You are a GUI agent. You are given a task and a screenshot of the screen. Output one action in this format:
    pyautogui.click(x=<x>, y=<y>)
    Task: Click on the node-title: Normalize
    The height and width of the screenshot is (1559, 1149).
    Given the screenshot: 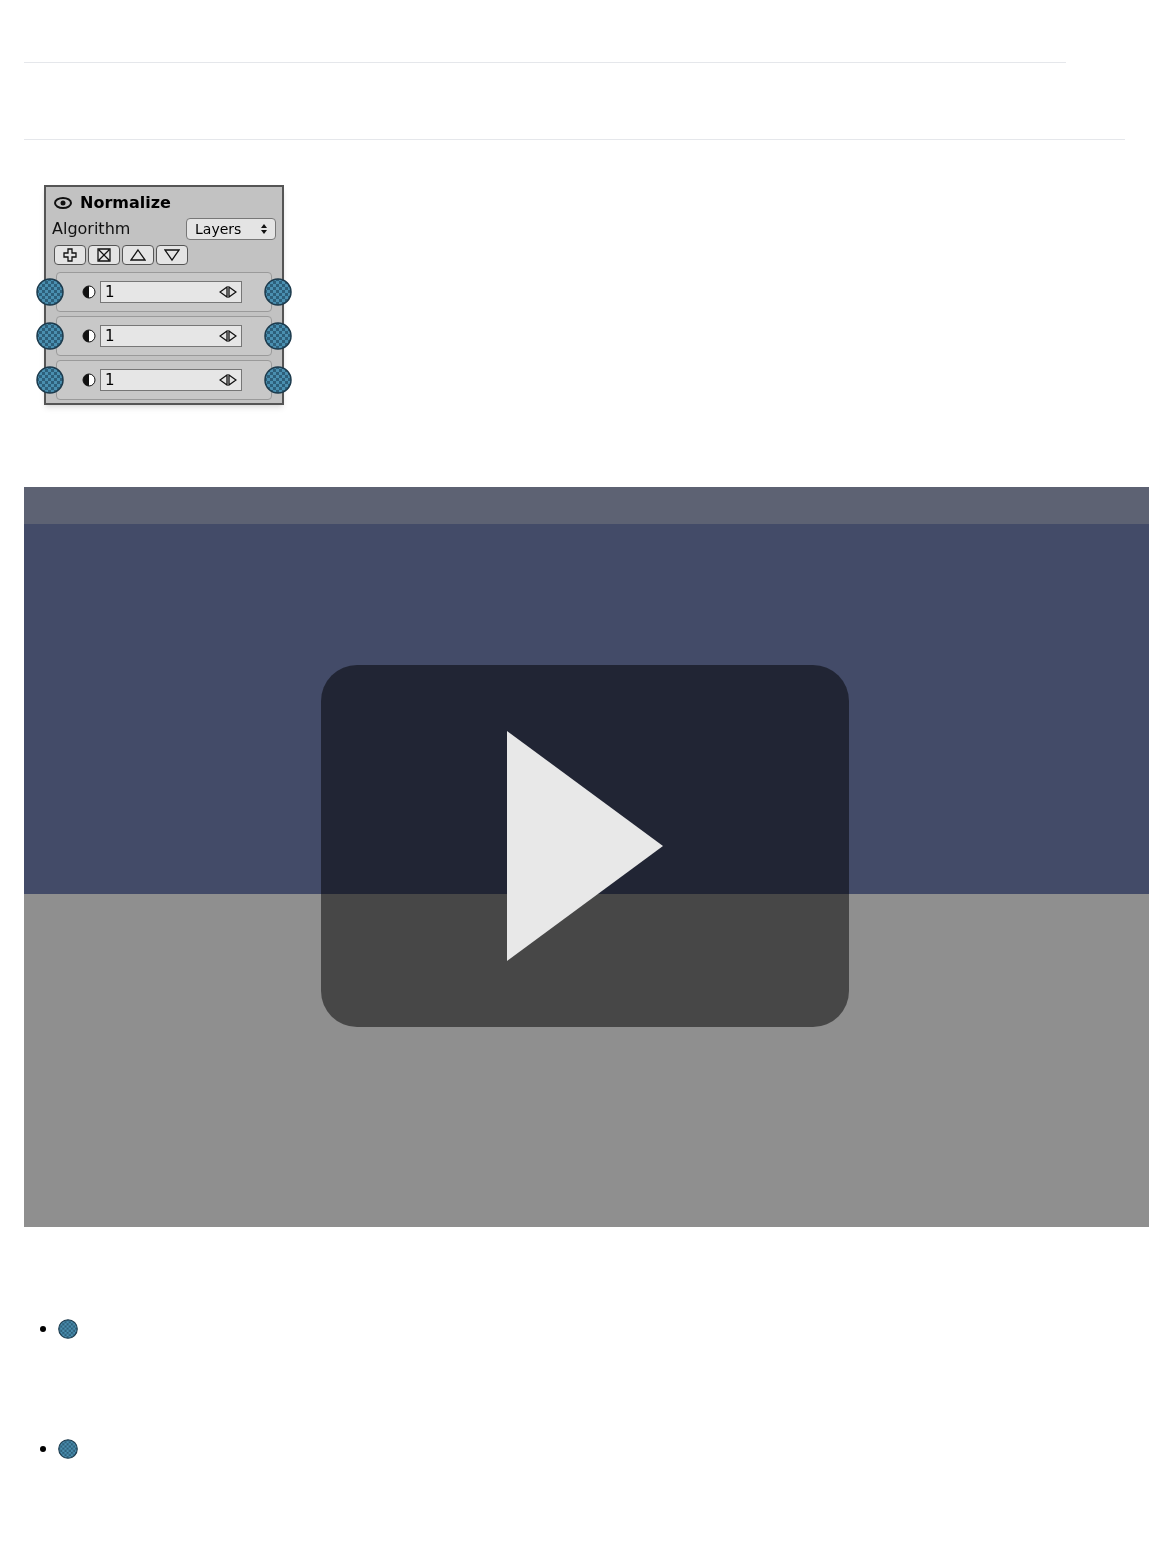 What is the action you would take?
    pyautogui.click(x=125, y=203)
    